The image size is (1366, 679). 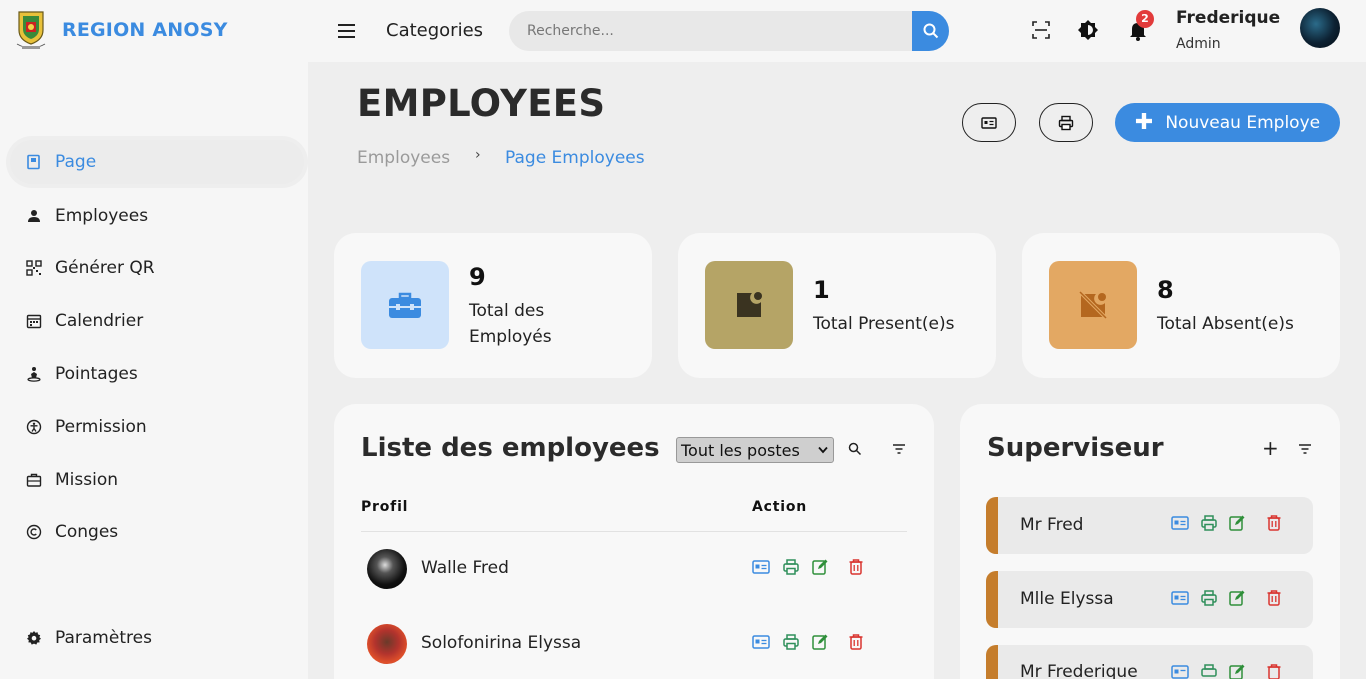 I want to click on poste-filter-value: Tout les postes, so click(x=740, y=450).